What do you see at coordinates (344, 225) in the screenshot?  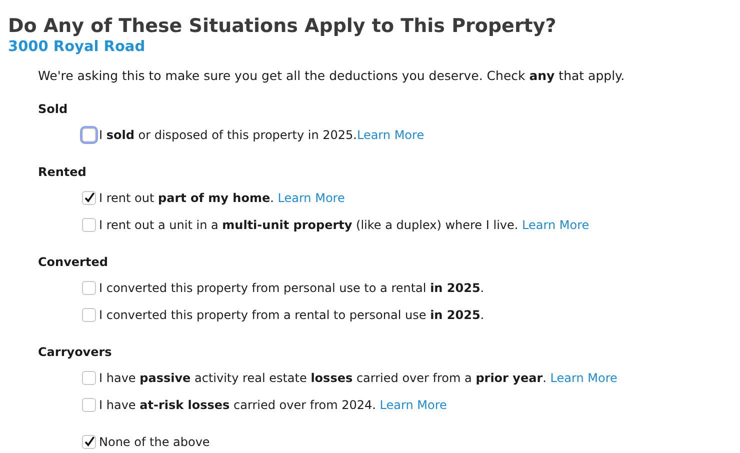 I see `option-label: I rent out a unit in a multi-unit property (like a duplex) where I live. Learn More` at bounding box center [344, 225].